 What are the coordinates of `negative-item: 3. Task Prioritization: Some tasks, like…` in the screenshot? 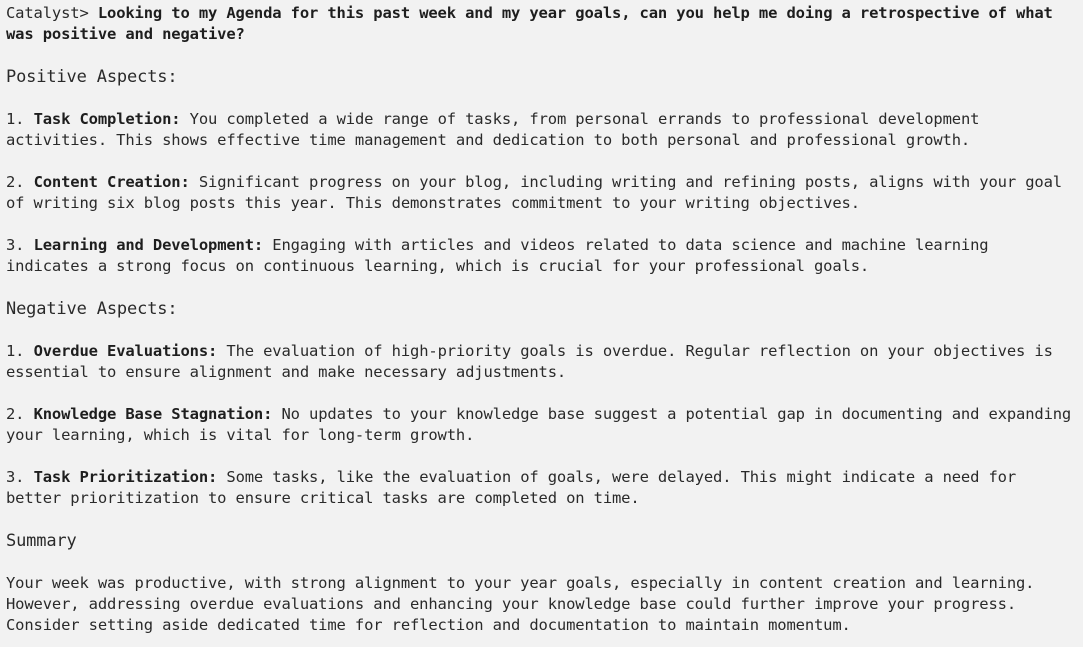 It's located at (541, 488).